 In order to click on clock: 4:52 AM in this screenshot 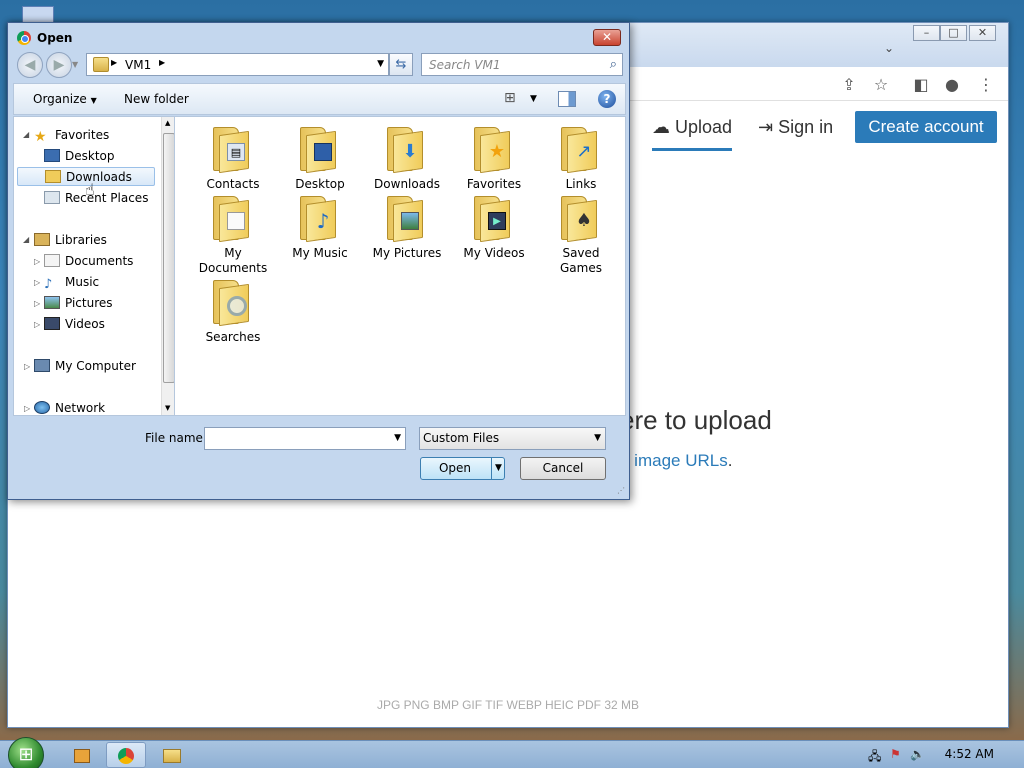, I will do `click(969, 754)`.